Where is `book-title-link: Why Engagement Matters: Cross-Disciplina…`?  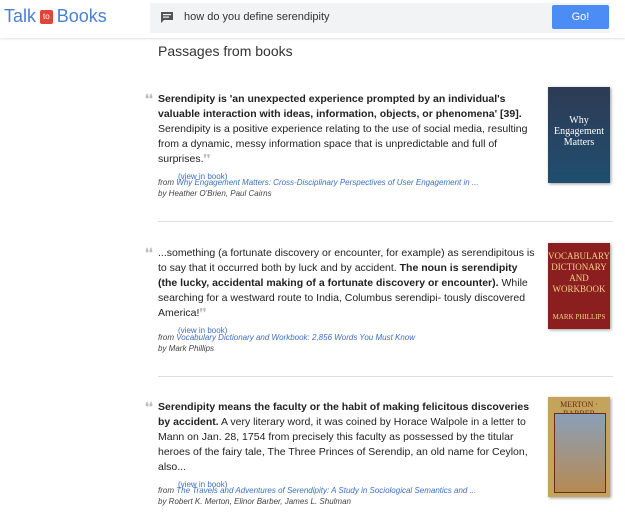
book-title-link: Why Engagement Matters: Cross-Disciplina… is located at coordinates (327, 182).